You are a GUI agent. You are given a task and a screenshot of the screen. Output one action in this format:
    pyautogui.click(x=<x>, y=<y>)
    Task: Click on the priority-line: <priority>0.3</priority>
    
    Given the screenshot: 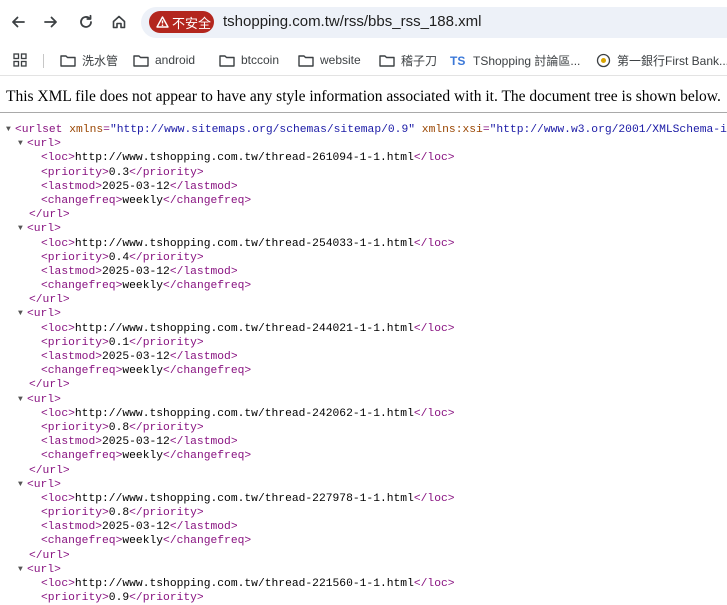 What is the action you would take?
    pyautogui.click(x=122, y=172)
    